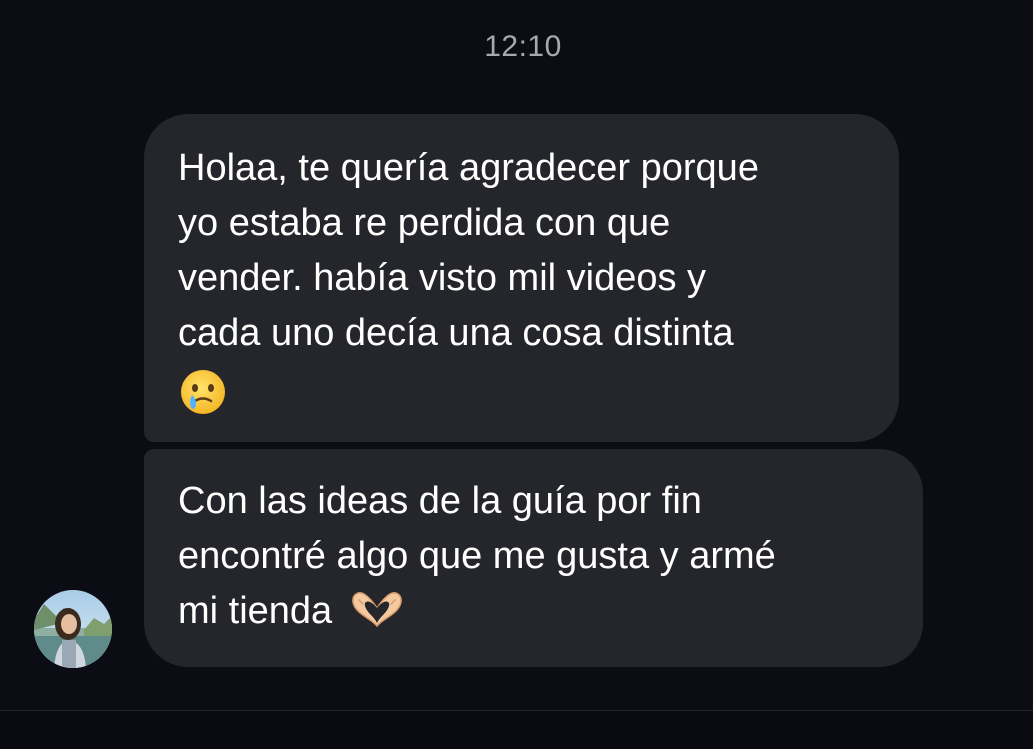 This screenshot has width=1033, height=749. I want to click on avatar, so click(73, 629).